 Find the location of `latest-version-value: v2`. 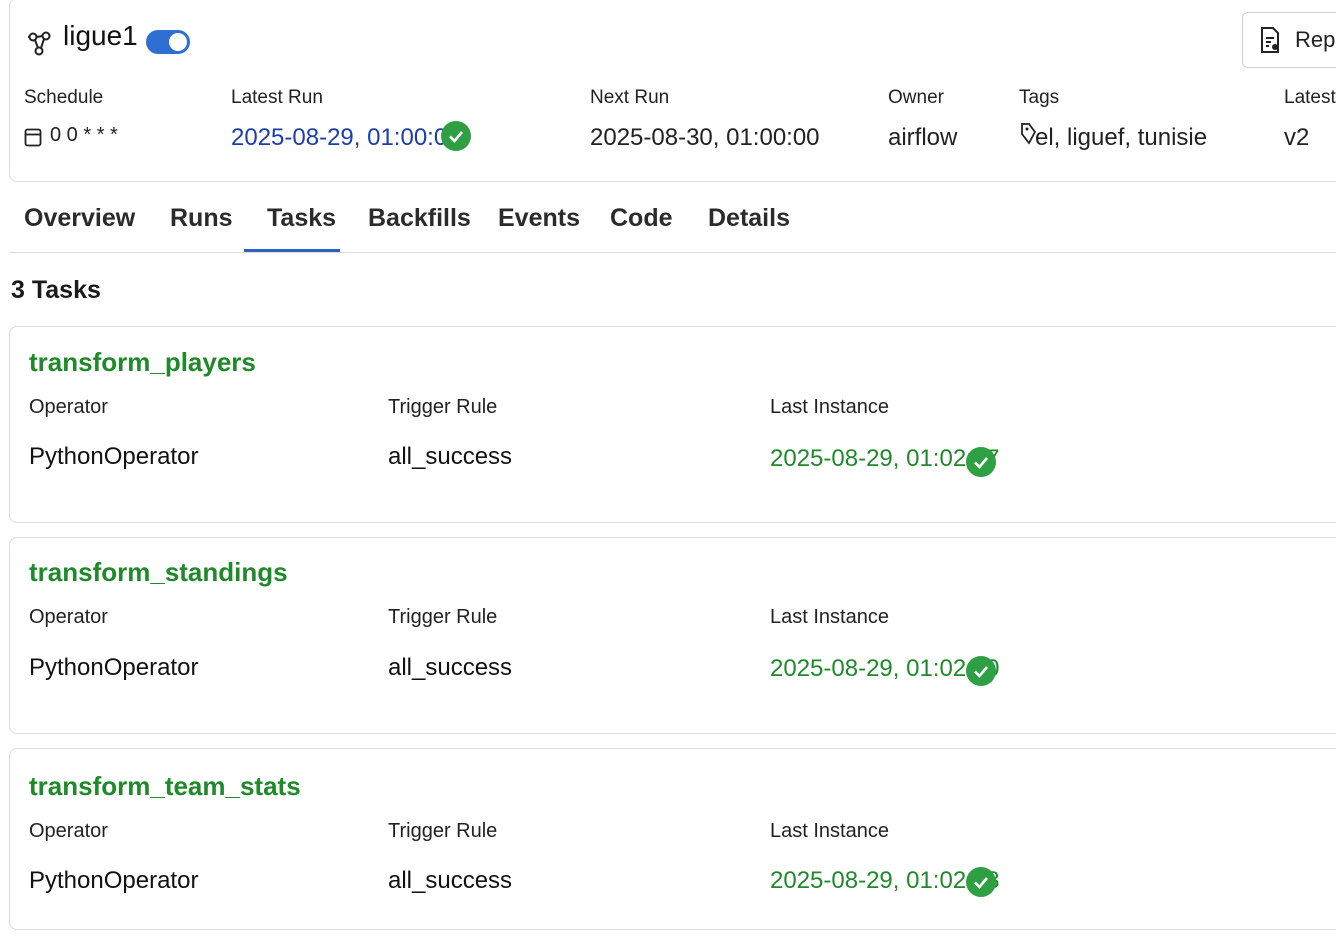

latest-version-value: v2 is located at coordinates (1297, 137).